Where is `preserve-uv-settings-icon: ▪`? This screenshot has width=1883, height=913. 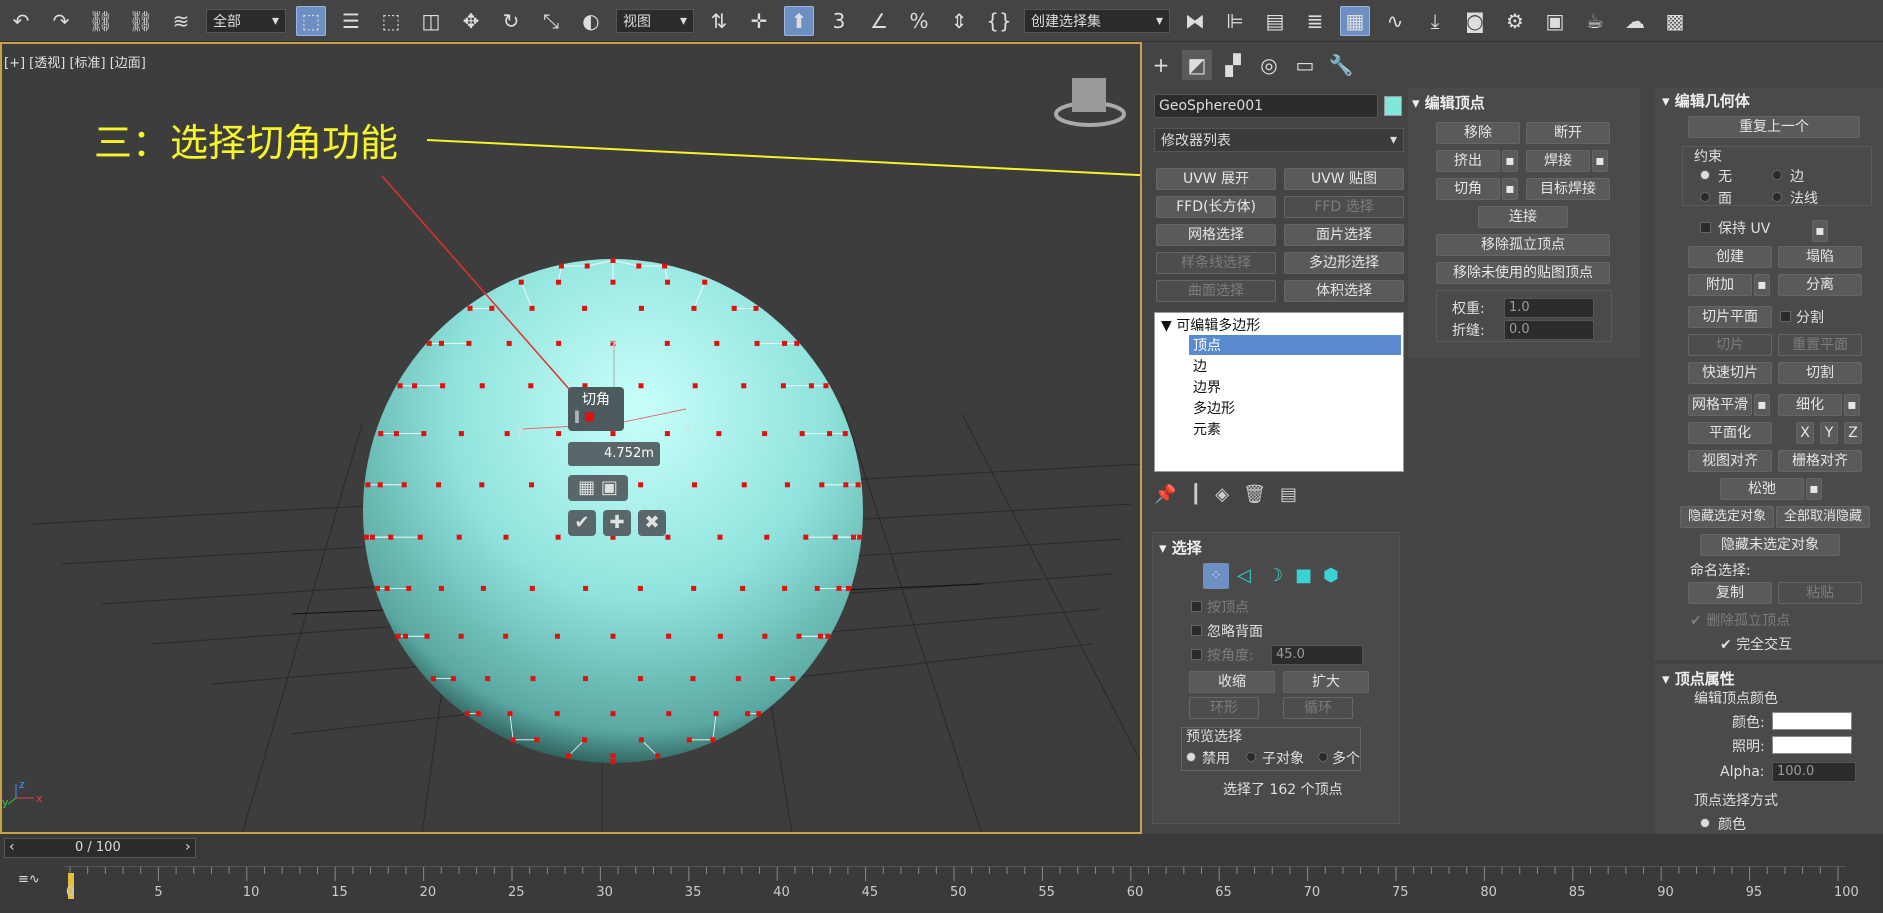 preserve-uv-settings-icon: ▪ is located at coordinates (1820, 231).